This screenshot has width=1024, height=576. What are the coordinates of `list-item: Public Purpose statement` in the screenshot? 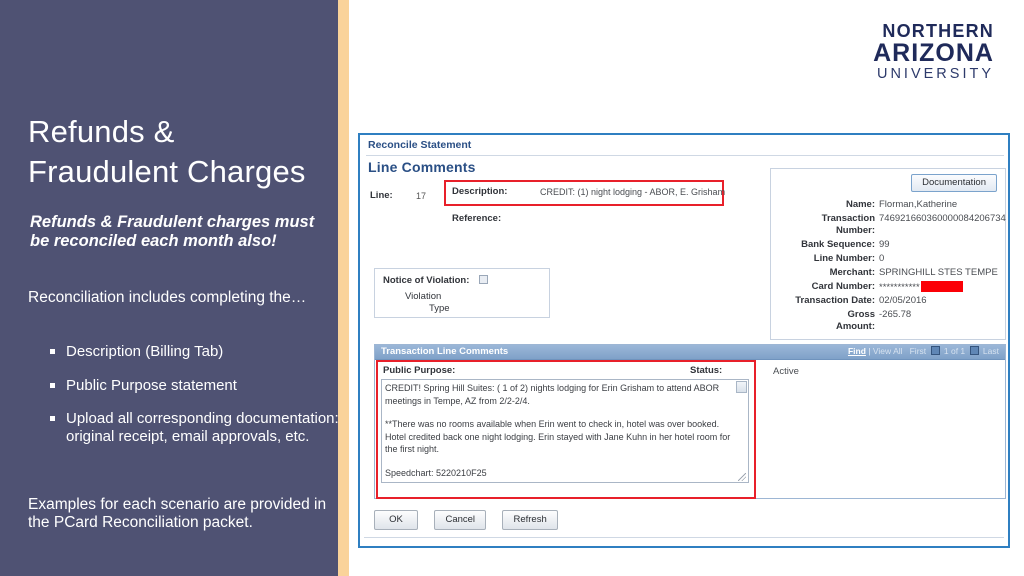 It's located at (195, 386).